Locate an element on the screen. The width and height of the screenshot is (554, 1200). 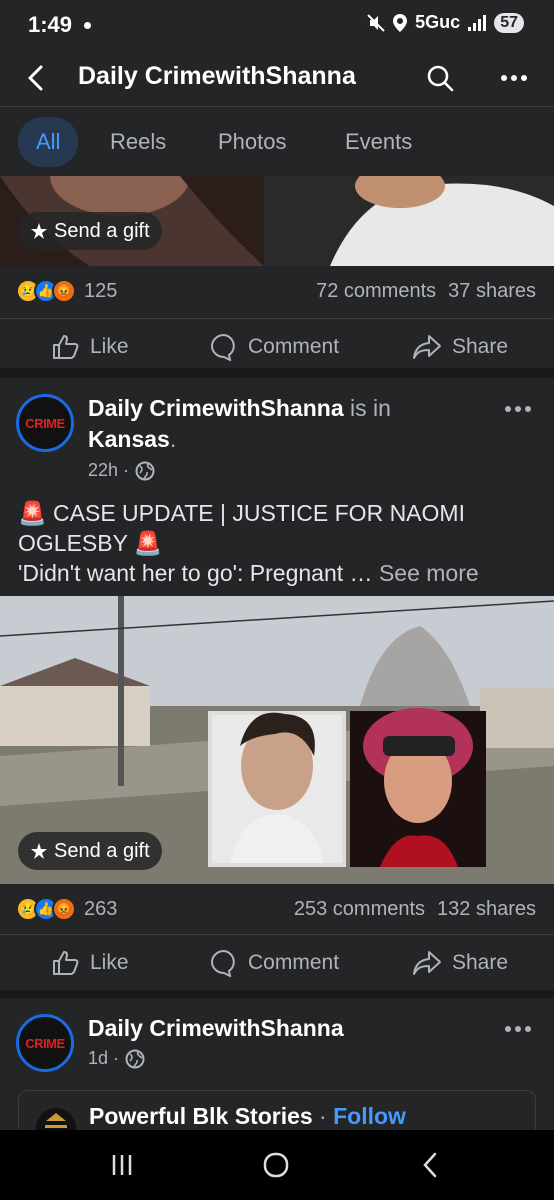
page-header: Daily CrimewithShanna is located at coordinates (277, 78).